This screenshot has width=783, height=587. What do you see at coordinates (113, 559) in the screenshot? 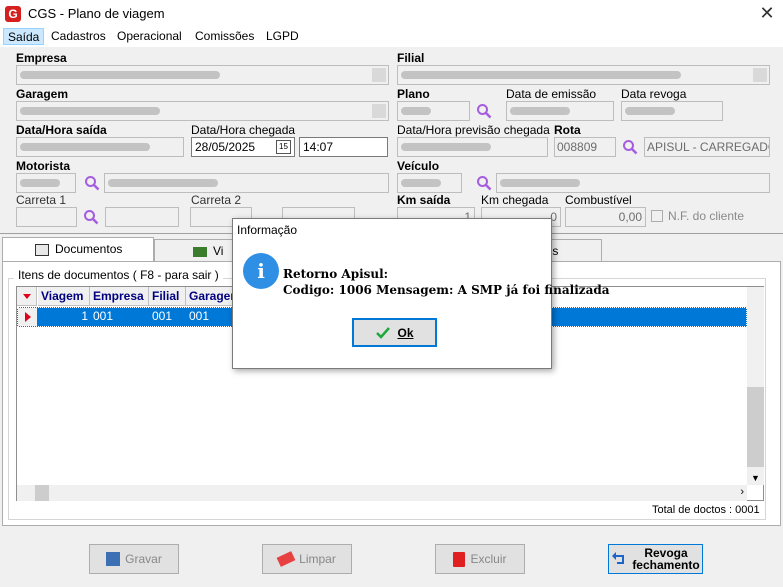
I see `save-icon` at bounding box center [113, 559].